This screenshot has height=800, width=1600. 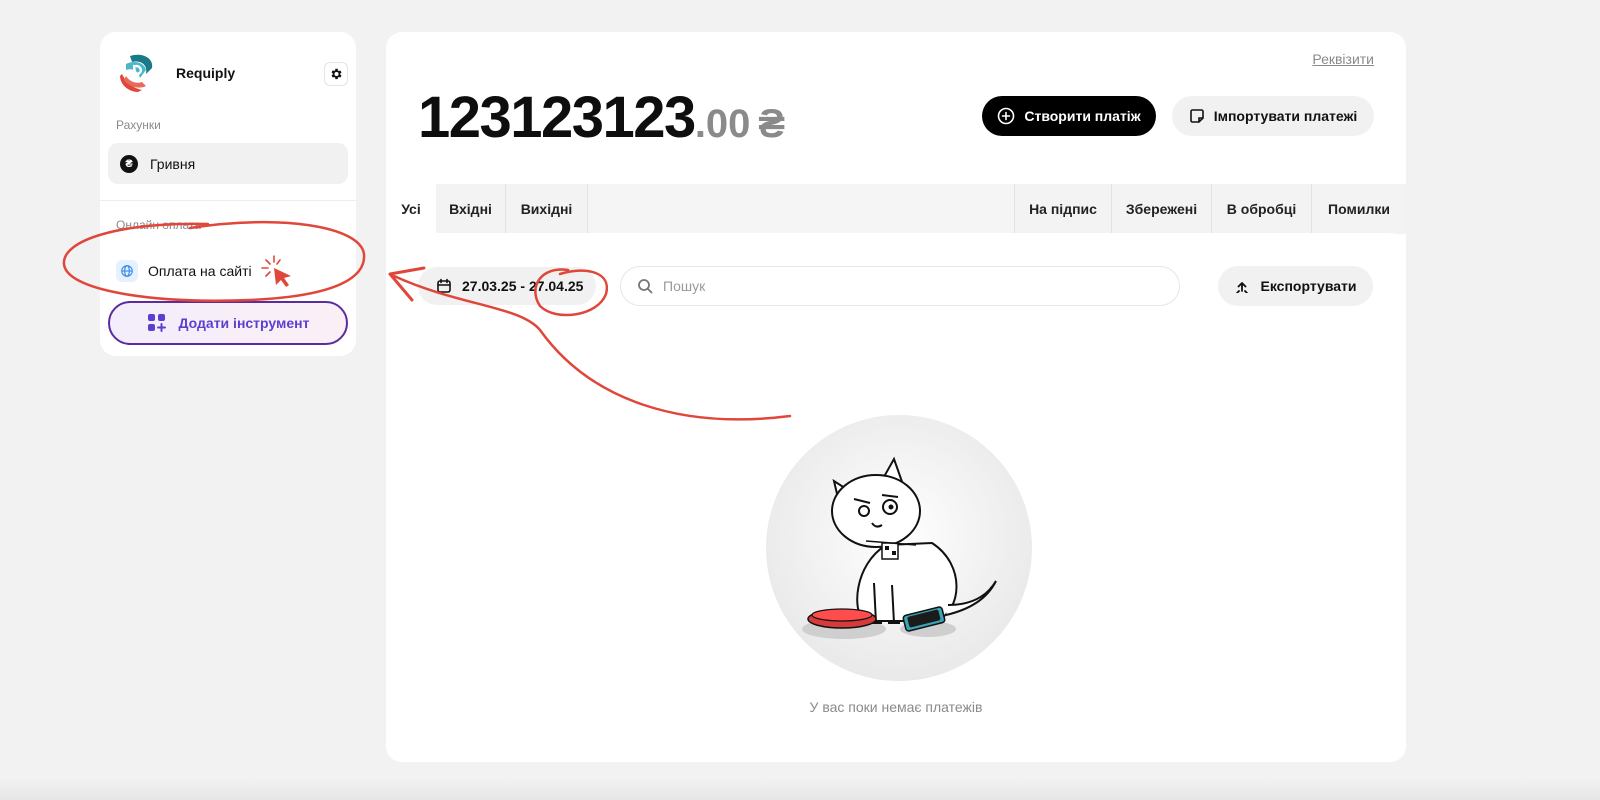 I want to click on sidebar-item-label: Оплата на сайті, so click(x=200, y=271).